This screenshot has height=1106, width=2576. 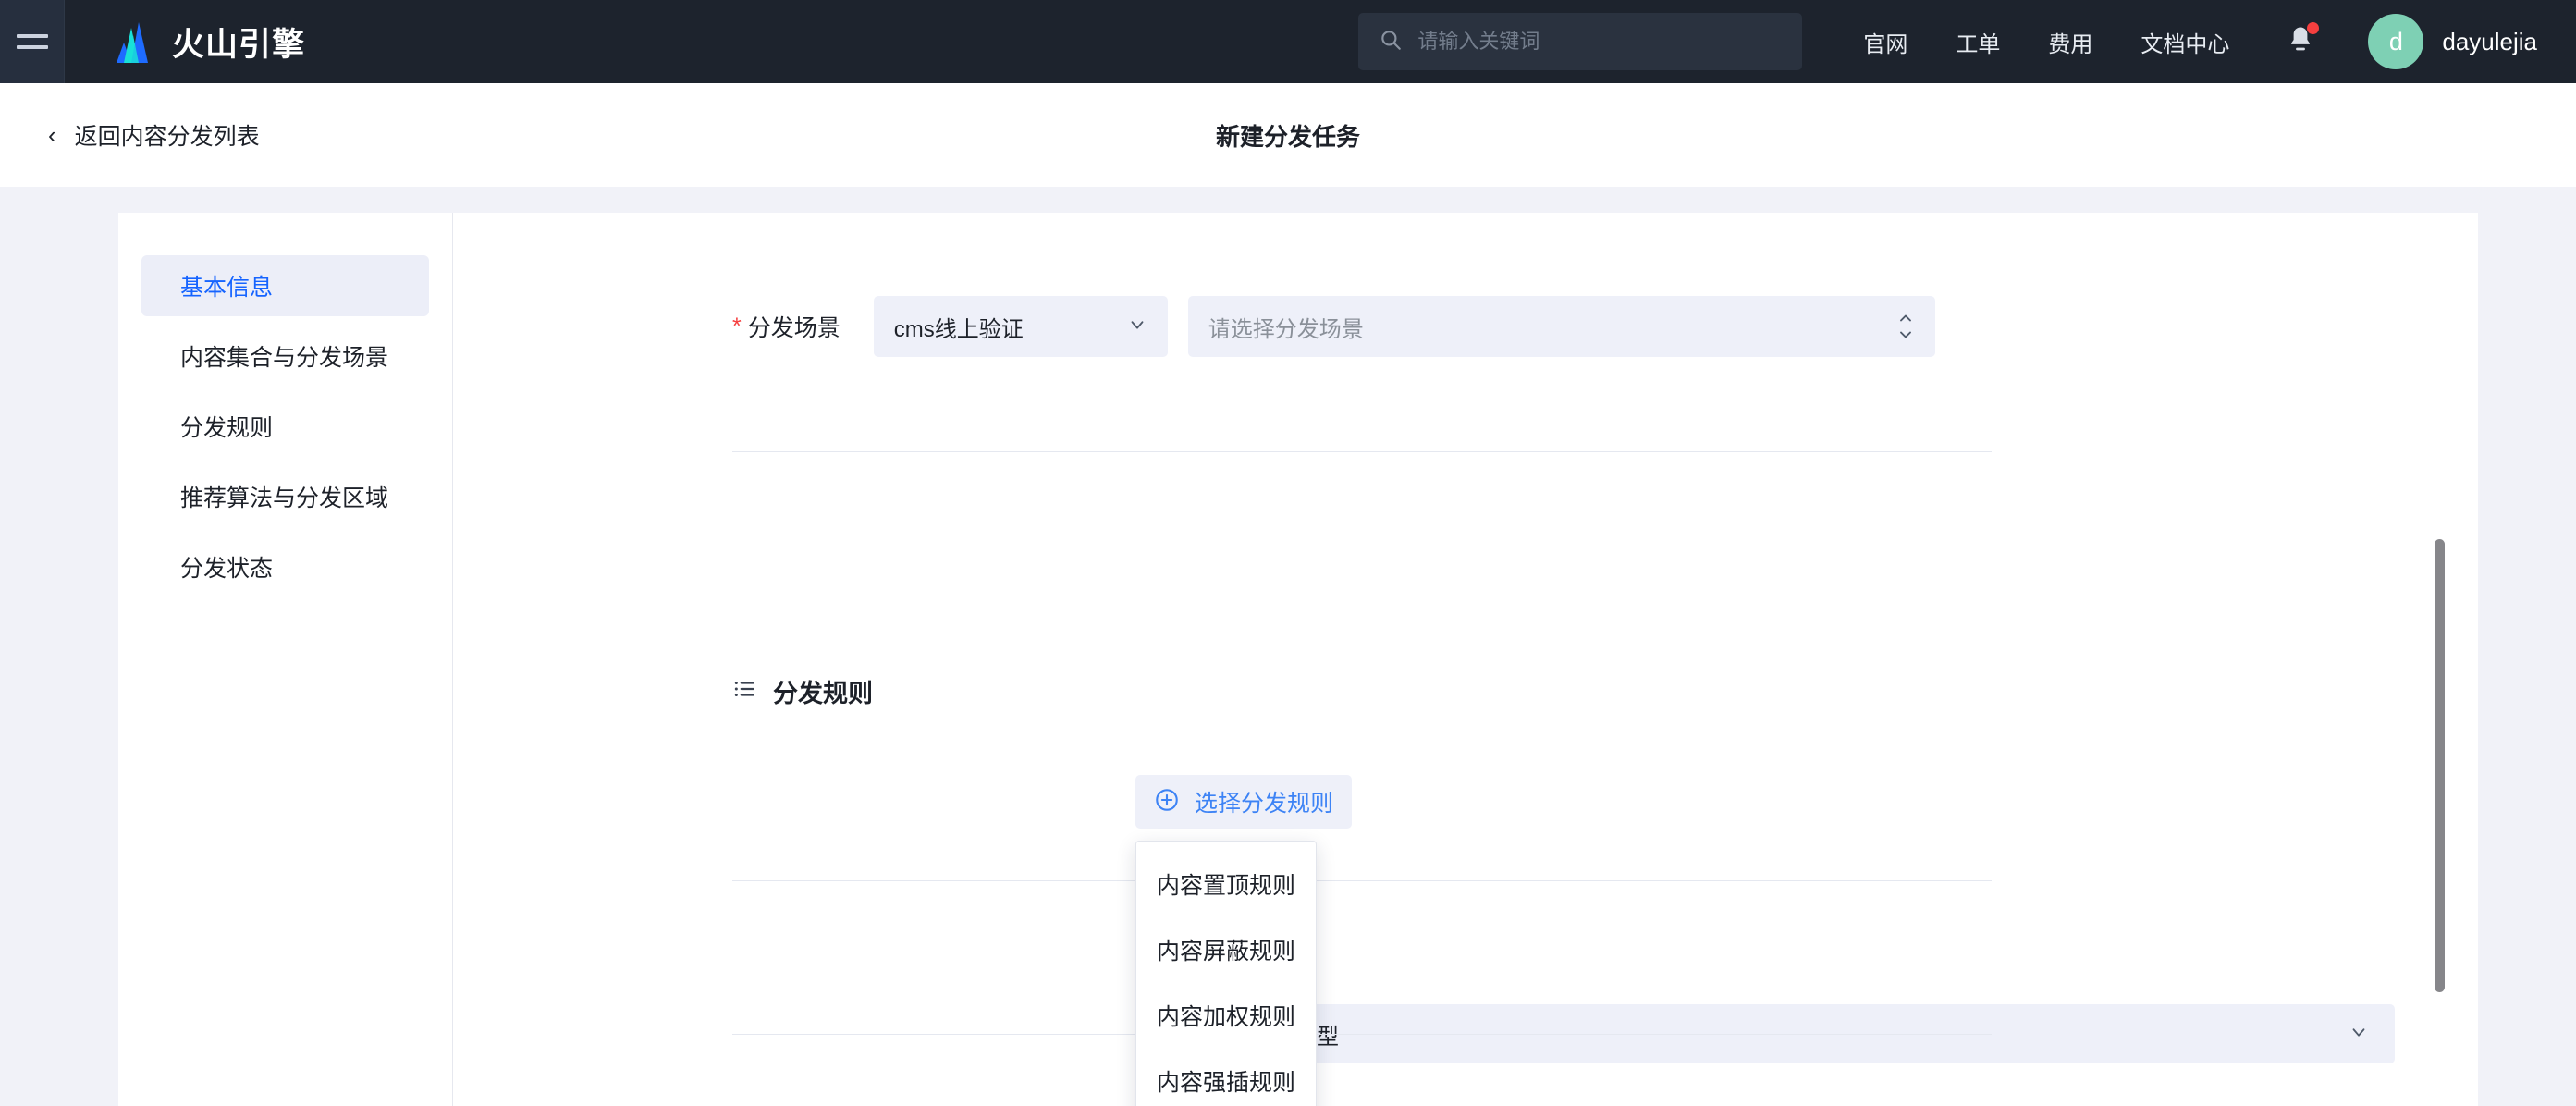 I want to click on sidebar-item-content-set-and-scene: 内容集合与分发场景, so click(x=285, y=357).